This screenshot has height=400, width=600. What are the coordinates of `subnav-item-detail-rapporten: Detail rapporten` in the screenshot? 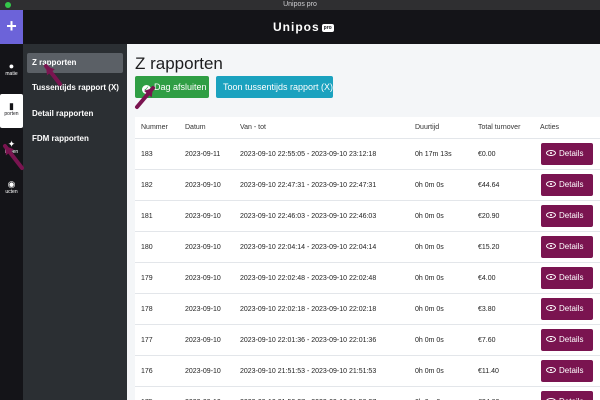 It's located at (75, 114).